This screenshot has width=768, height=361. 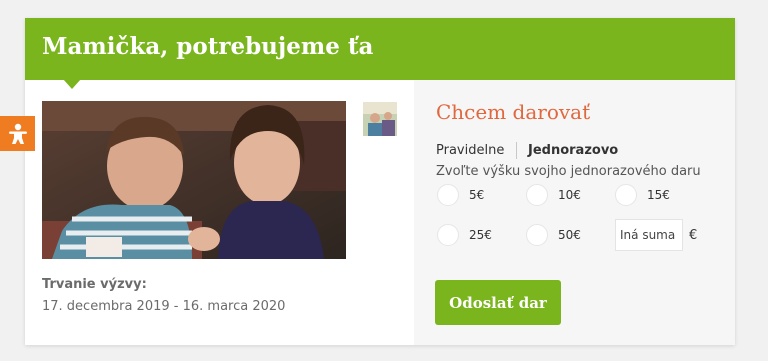 What do you see at coordinates (658, 195) in the screenshot?
I see `amount-label: 15€` at bounding box center [658, 195].